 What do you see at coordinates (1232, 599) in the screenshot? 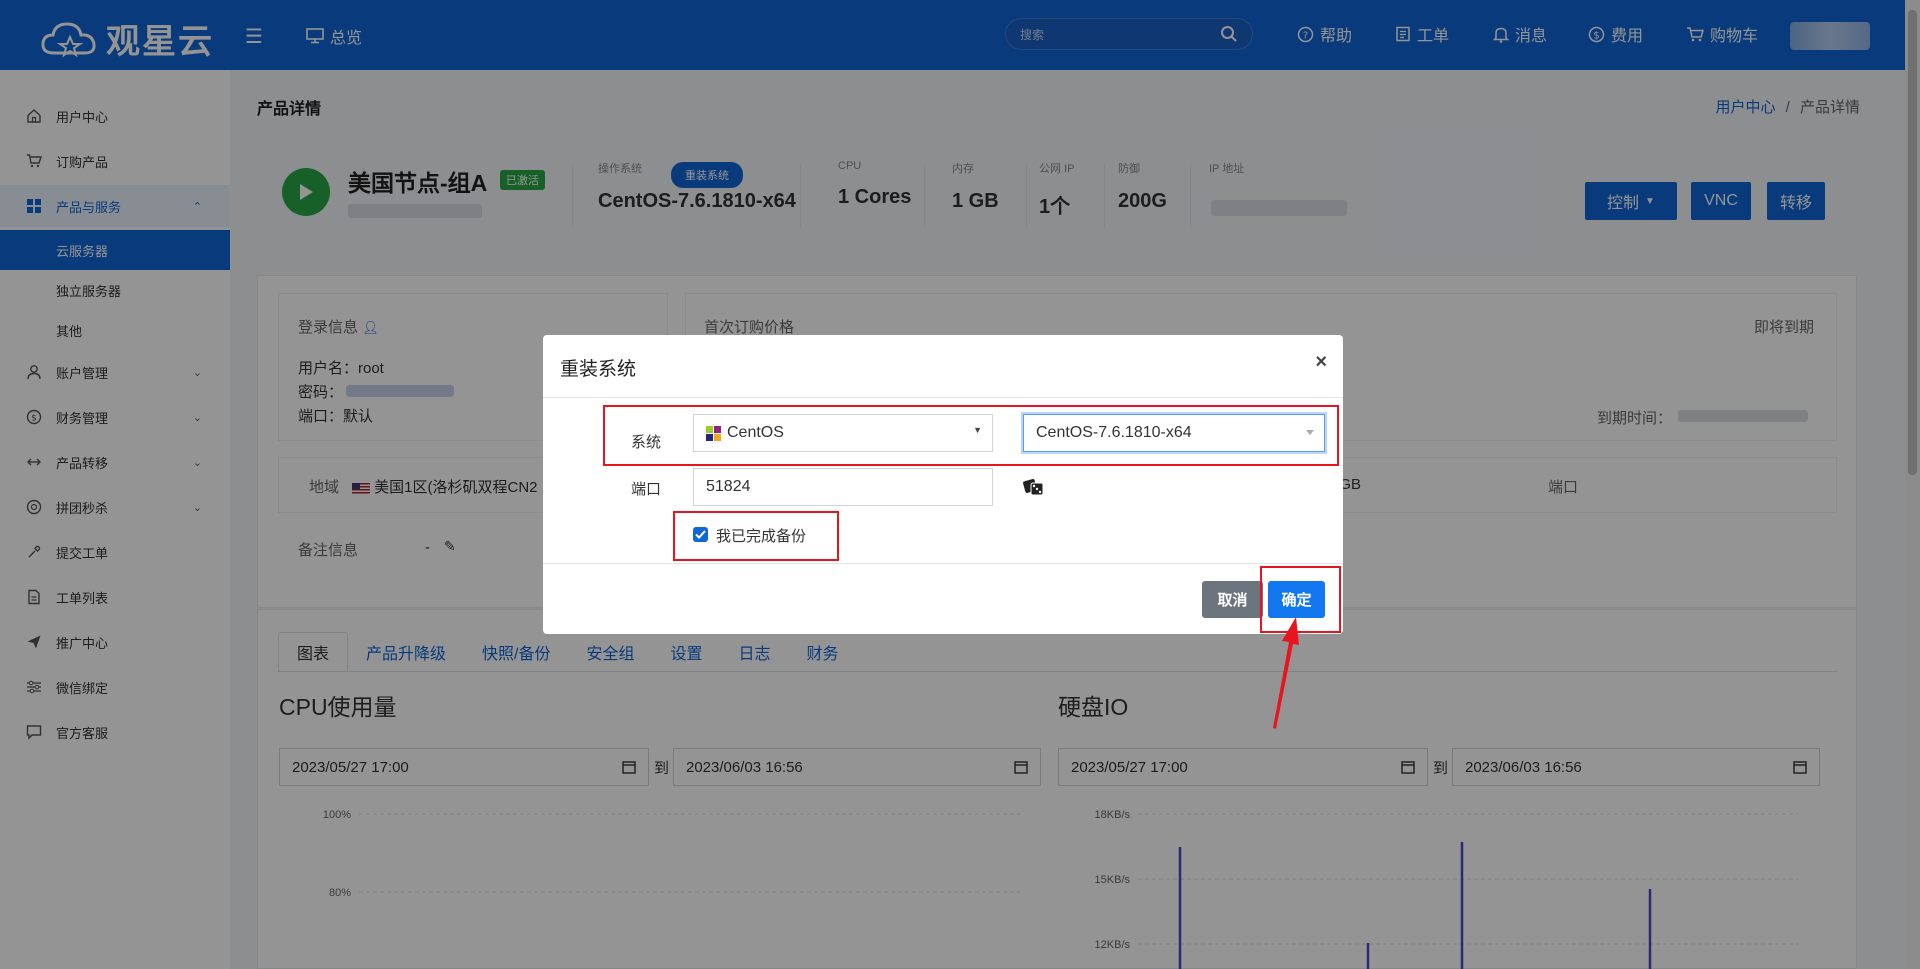
I see `cancel-button: 取消` at bounding box center [1232, 599].